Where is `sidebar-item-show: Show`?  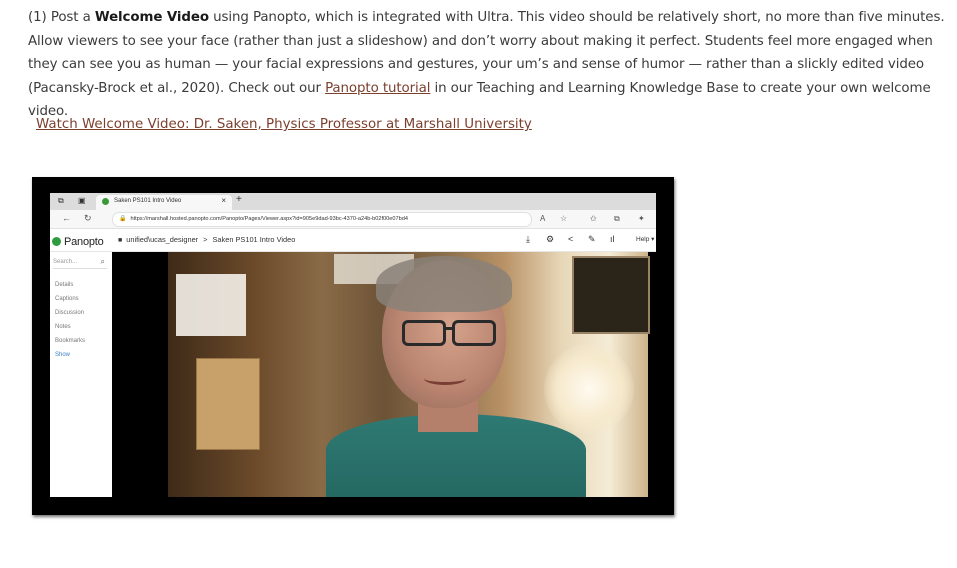 sidebar-item-show: Show is located at coordinates (62, 355).